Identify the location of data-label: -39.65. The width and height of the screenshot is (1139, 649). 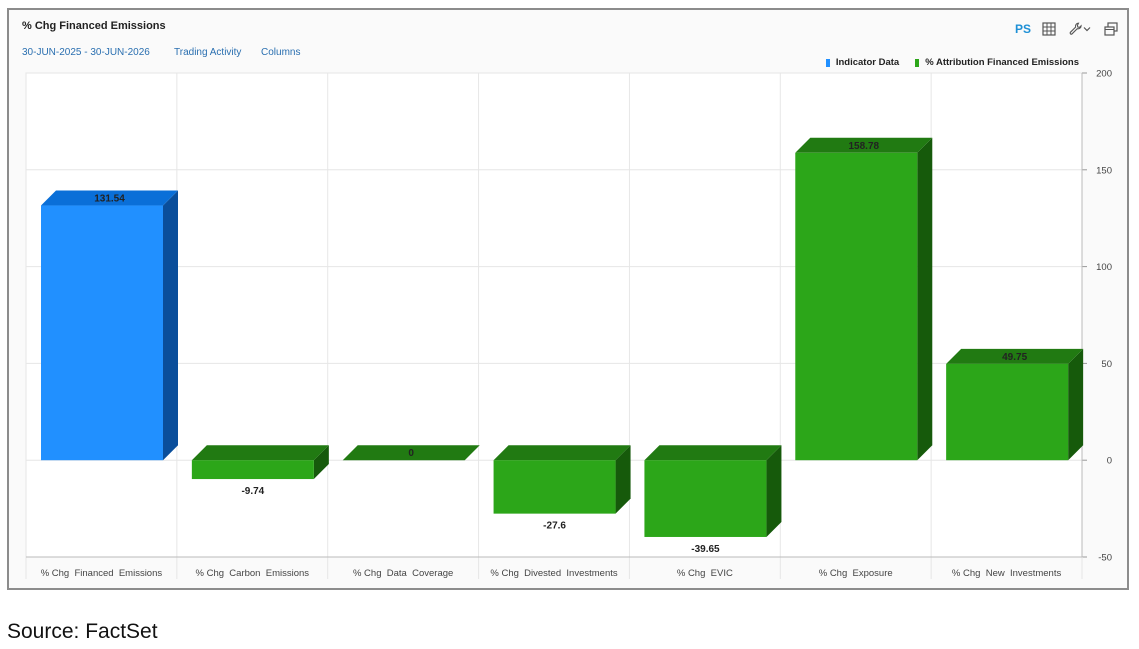
(705, 549).